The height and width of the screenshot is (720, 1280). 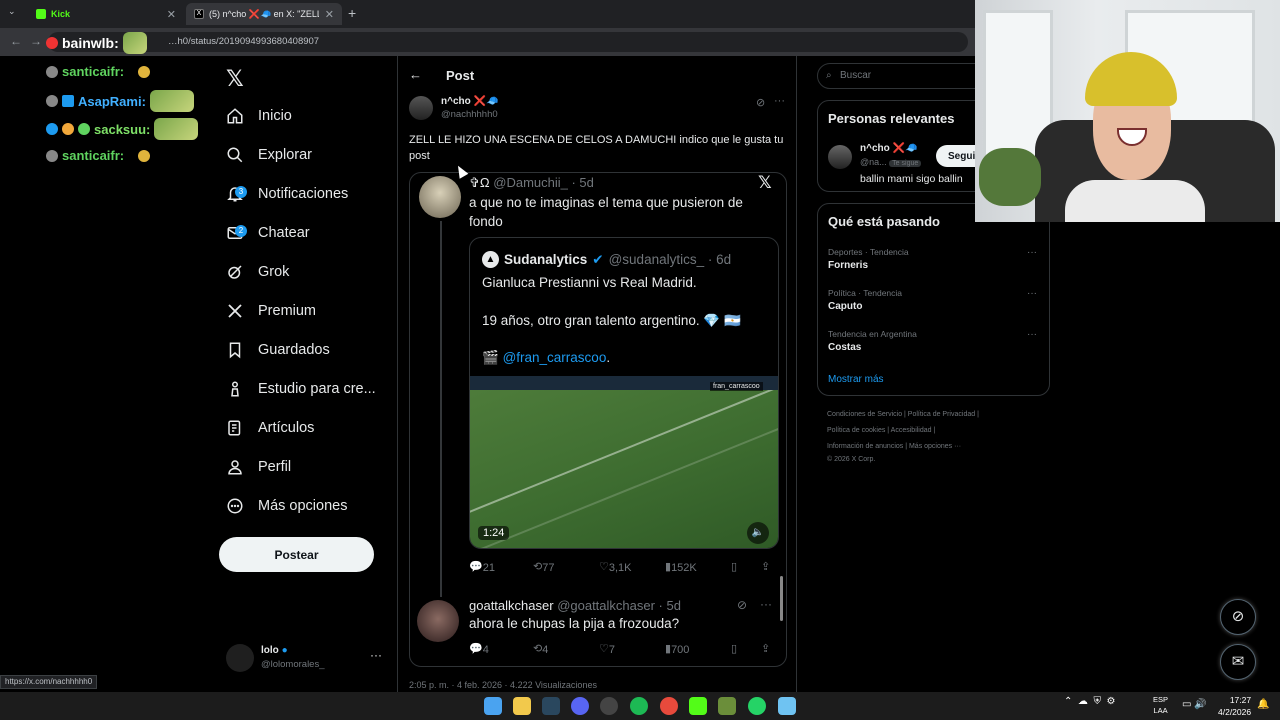 I want to click on sidebar-item-grok: Grok, so click(x=257, y=272).